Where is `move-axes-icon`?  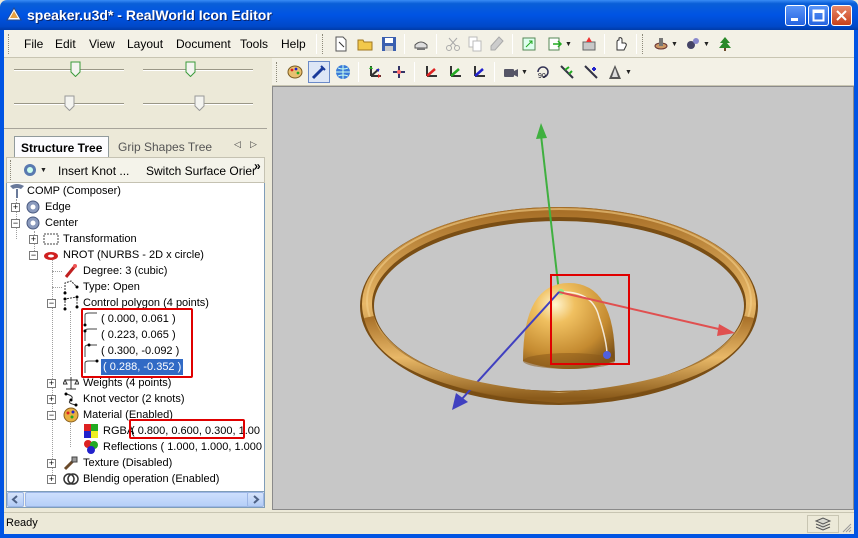
move-axes-icon is located at coordinates (375, 72).